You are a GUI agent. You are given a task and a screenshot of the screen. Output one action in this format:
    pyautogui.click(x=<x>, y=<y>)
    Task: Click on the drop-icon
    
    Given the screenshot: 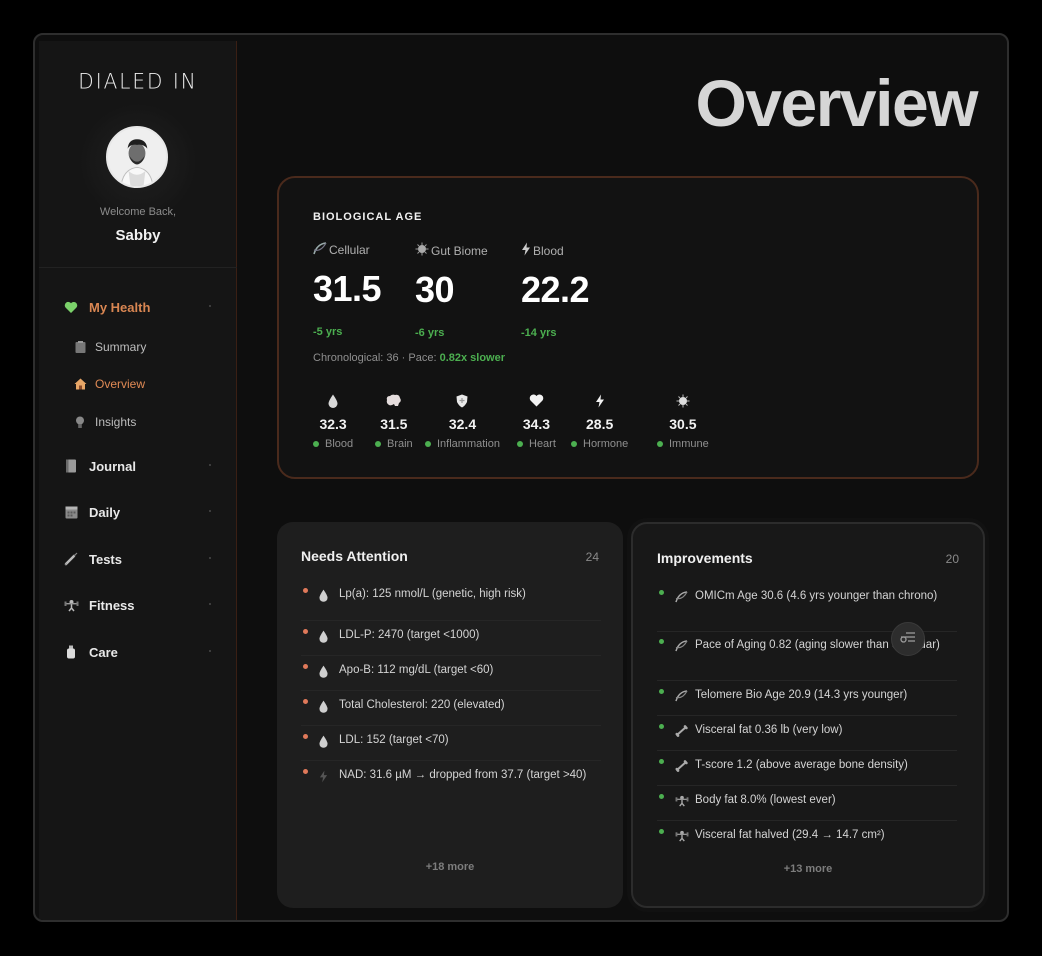 What is the action you would take?
    pyautogui.click(x=323, y=597)
    